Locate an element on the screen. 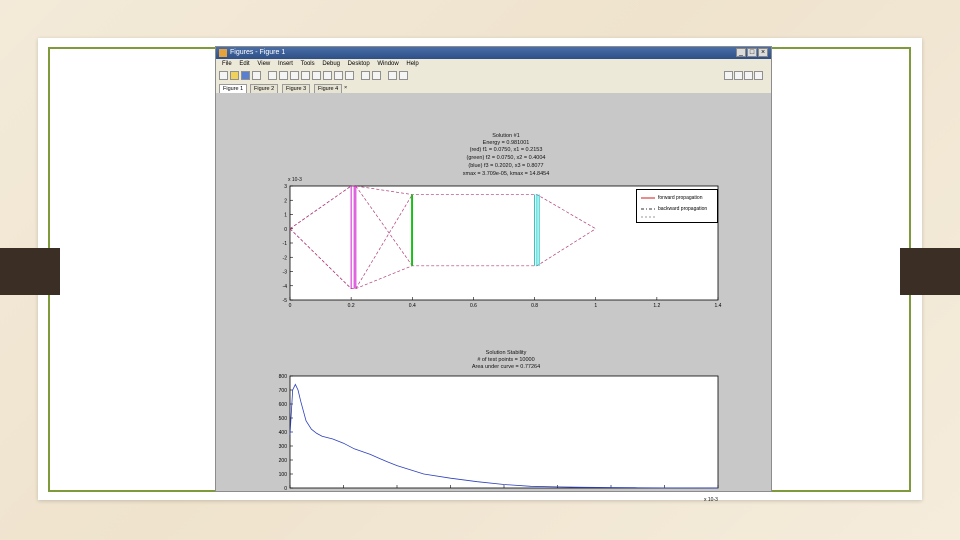  show-plot-tools-icon is located at coordinates (403, 75).